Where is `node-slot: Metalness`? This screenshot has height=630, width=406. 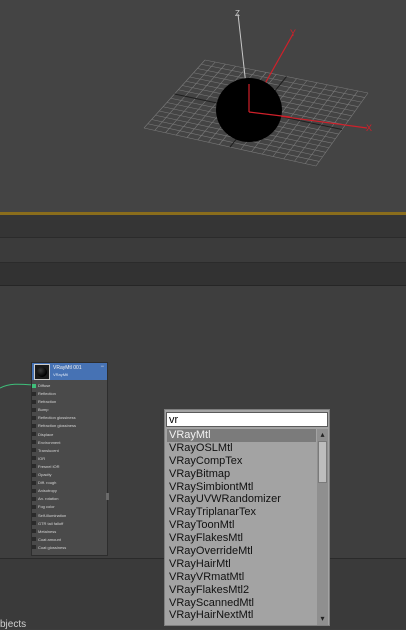 node-slot: Metalness is located at coordinates (69, 532).